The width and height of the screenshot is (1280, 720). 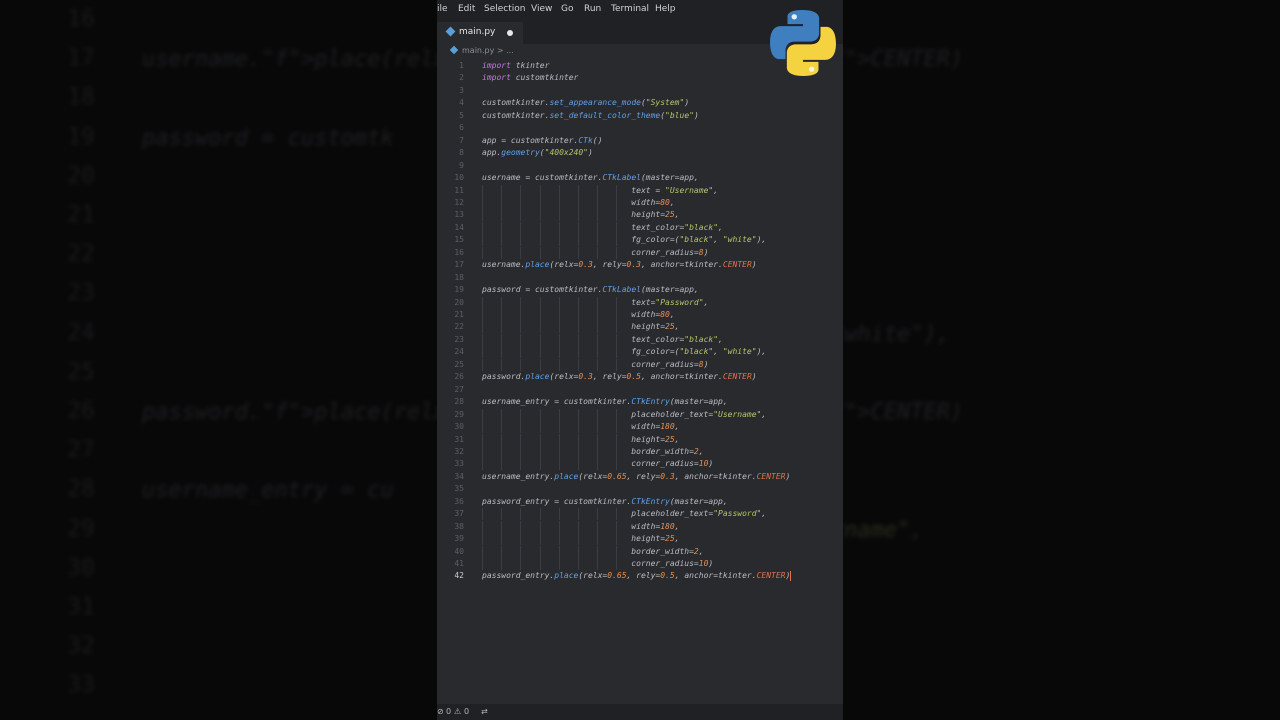 What do you see at coordinates (457, 711) in the screenshot?
I see `warning-icon: ⚠` at bounding box center [457, 711].